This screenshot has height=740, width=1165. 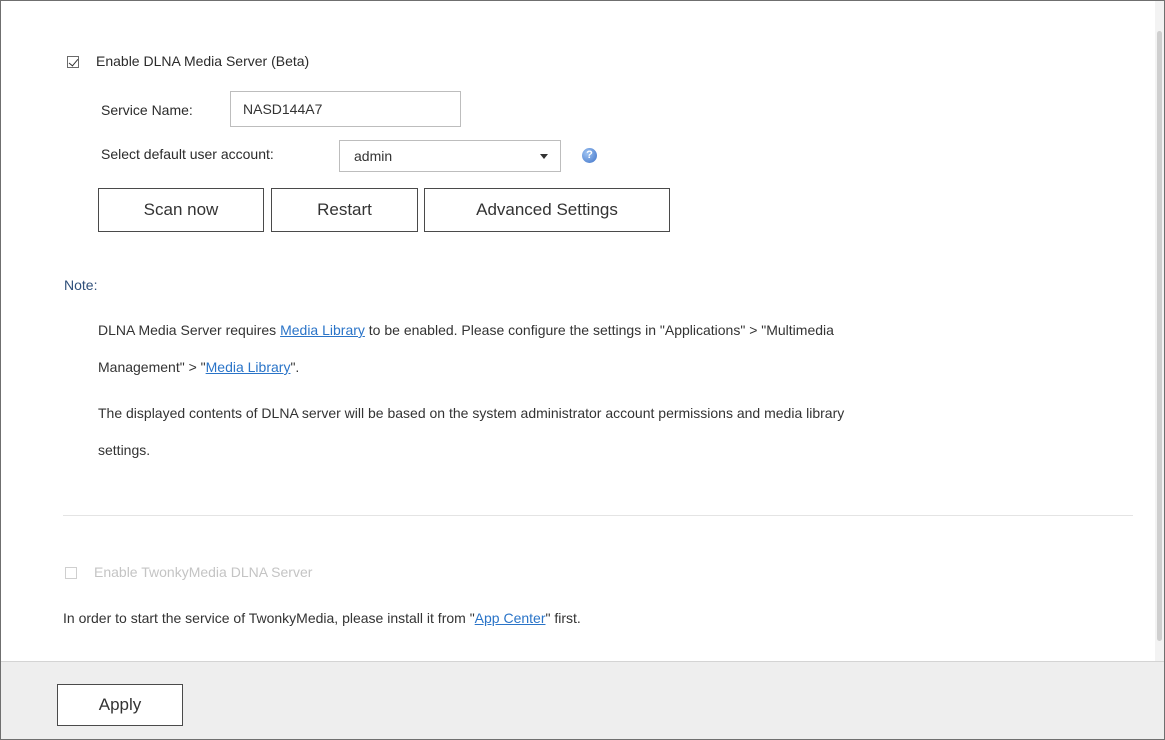 What do you see at coordinates (1159, 336) in the screenshot?
I see `scrollbar-thumb` at bounding box center [1159, 336].